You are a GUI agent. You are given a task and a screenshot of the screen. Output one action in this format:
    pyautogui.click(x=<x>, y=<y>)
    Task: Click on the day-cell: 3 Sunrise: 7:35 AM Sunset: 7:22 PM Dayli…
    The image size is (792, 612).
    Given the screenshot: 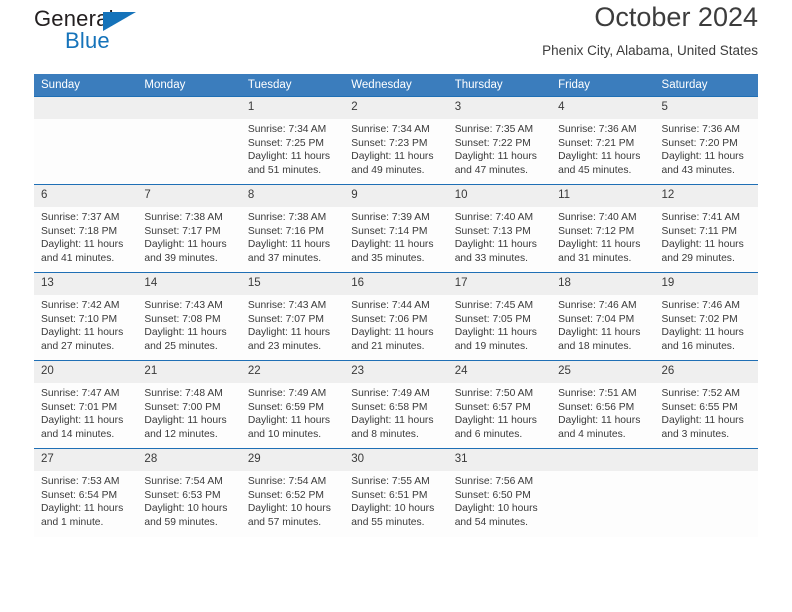 What is the action you would take?
    pyautogui.click(x=499, y=140)
    